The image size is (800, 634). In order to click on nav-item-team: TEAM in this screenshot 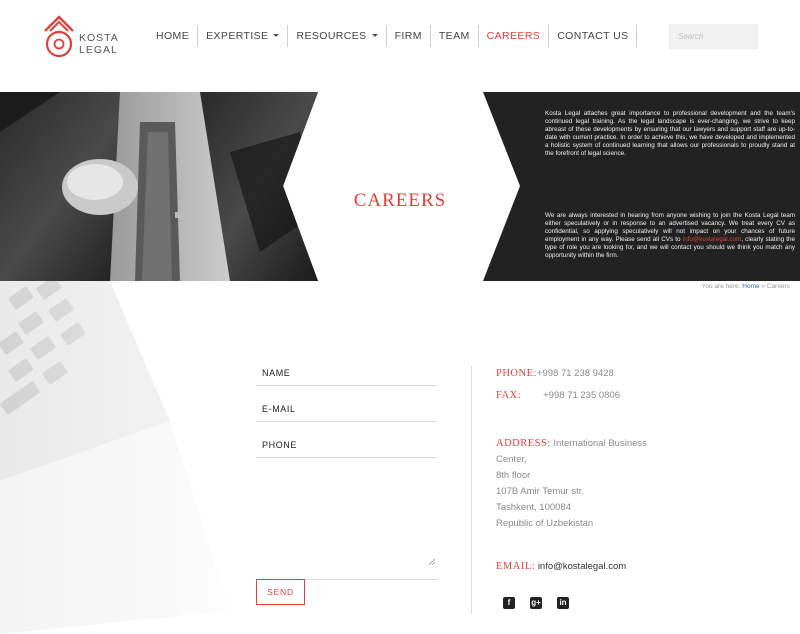, I will do `click(455, 36)`.